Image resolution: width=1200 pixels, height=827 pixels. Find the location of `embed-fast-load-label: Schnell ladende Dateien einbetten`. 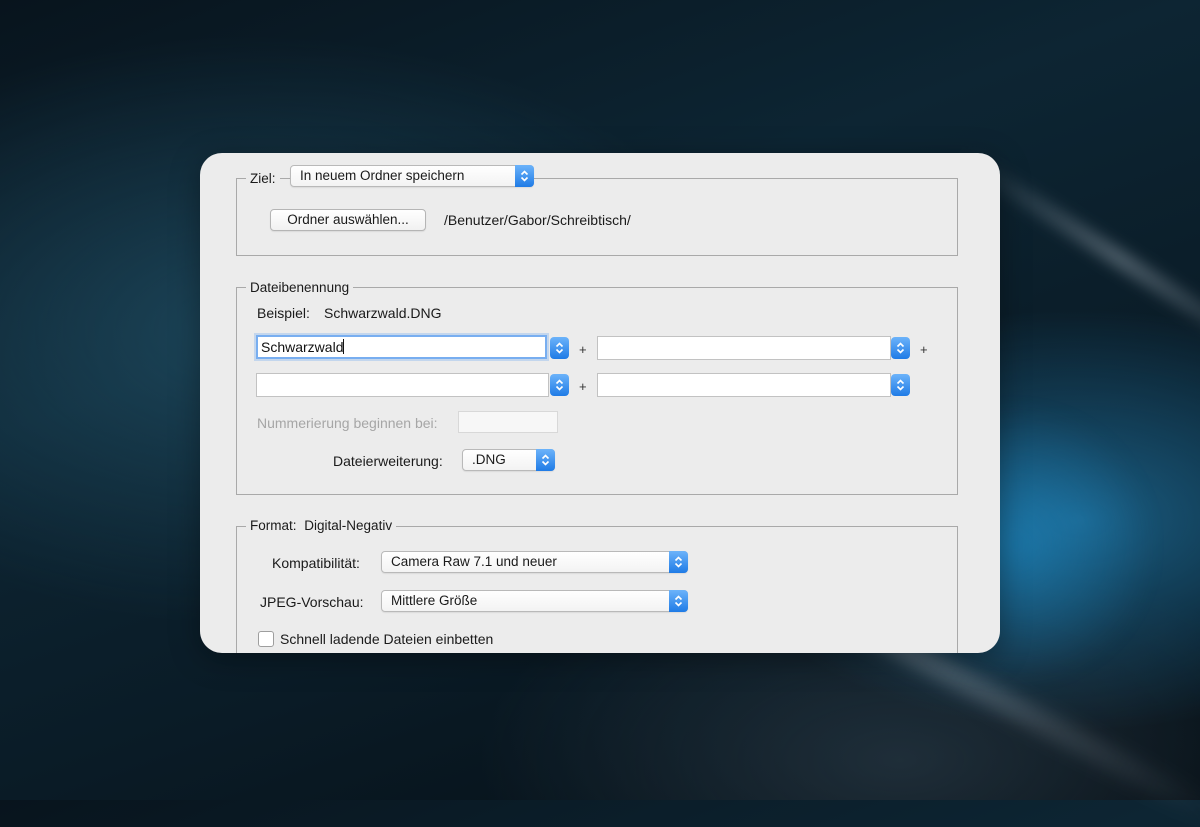

embed-fast-load-label: Schnell ladende Dateien einbetten is located at coordinates (386, 639).